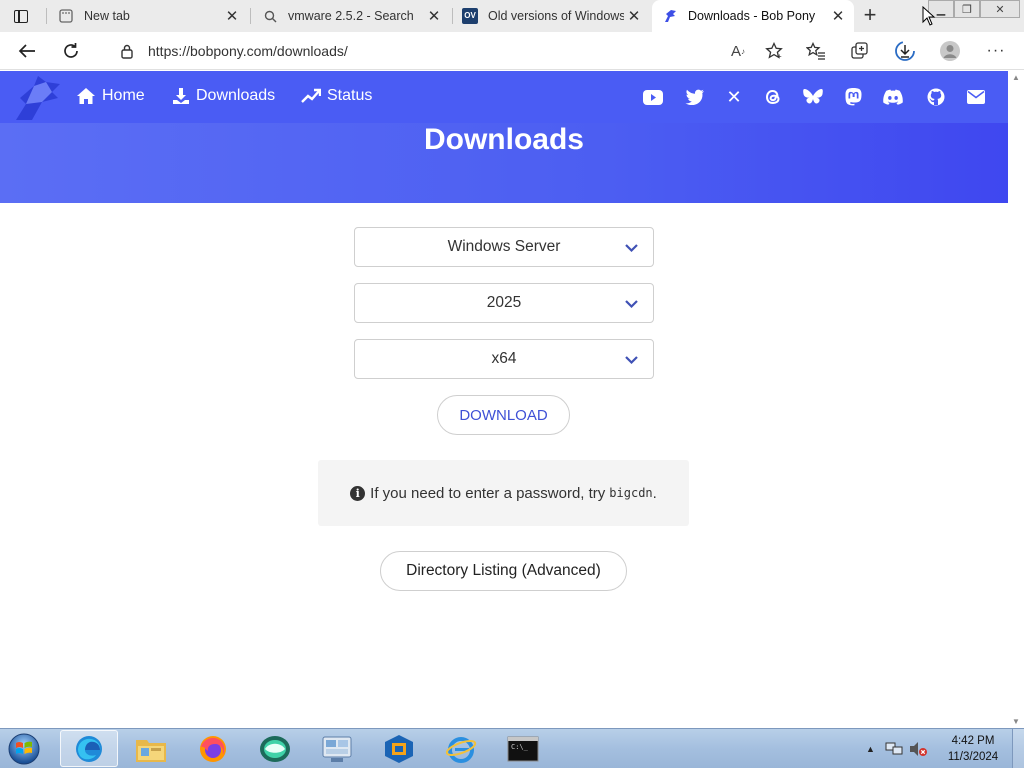 The image size is (1024, 768). I want to click on taskbar-edge, so click(89, 748).